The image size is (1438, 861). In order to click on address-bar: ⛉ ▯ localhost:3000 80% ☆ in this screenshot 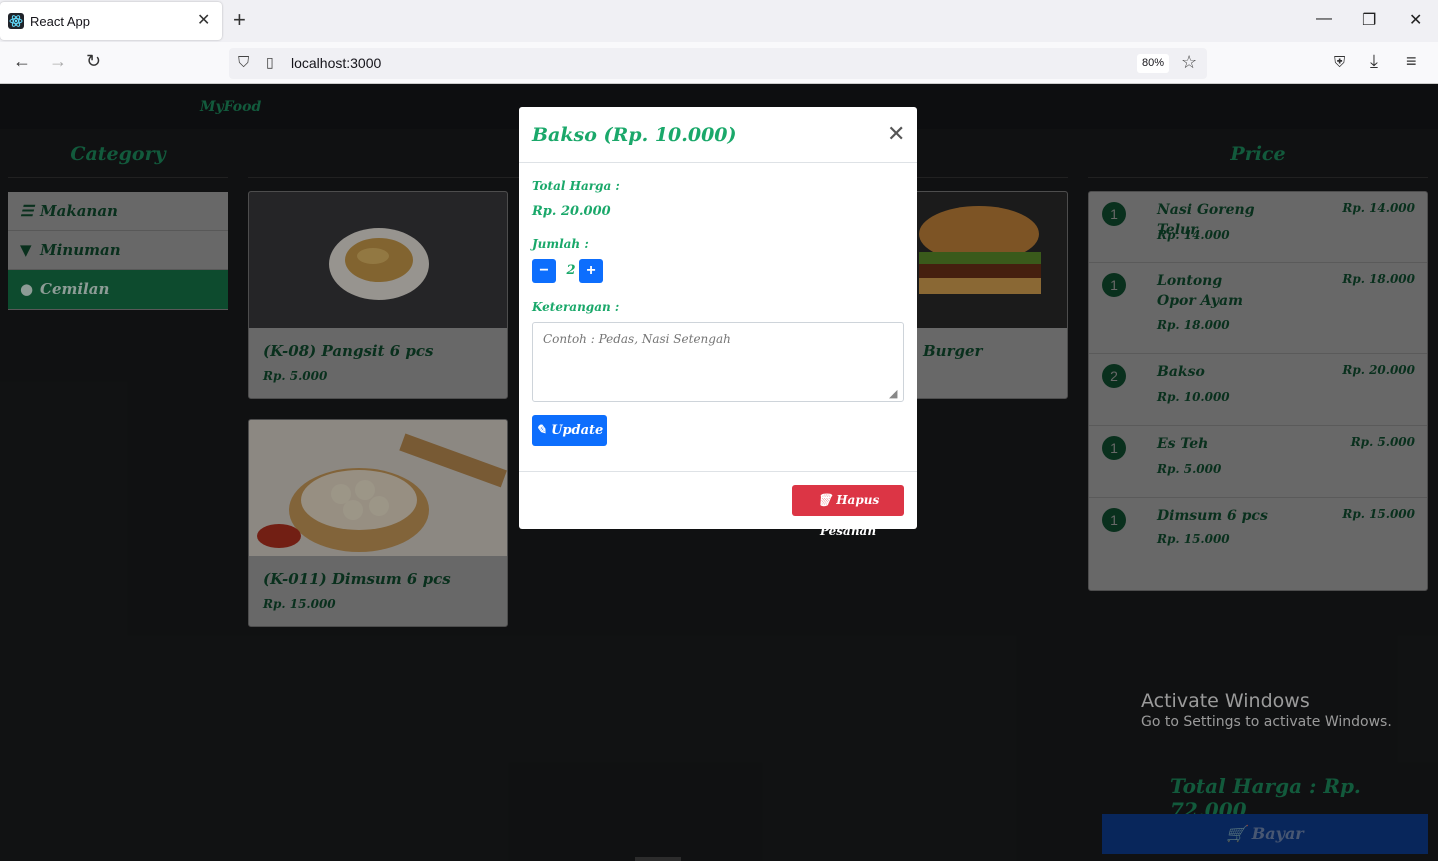, I will do `click(718, 63)`.